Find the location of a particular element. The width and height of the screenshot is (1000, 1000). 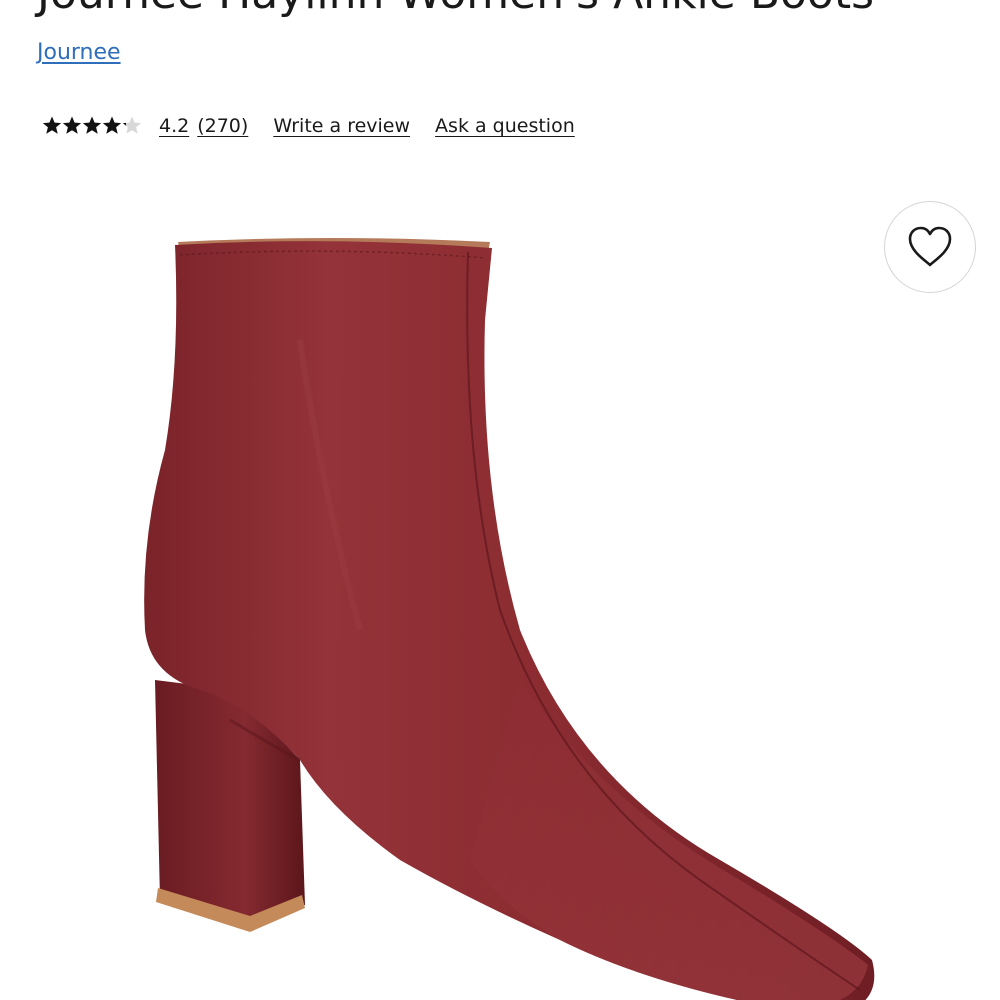

heart-icon is located at coordinates (930, 246).